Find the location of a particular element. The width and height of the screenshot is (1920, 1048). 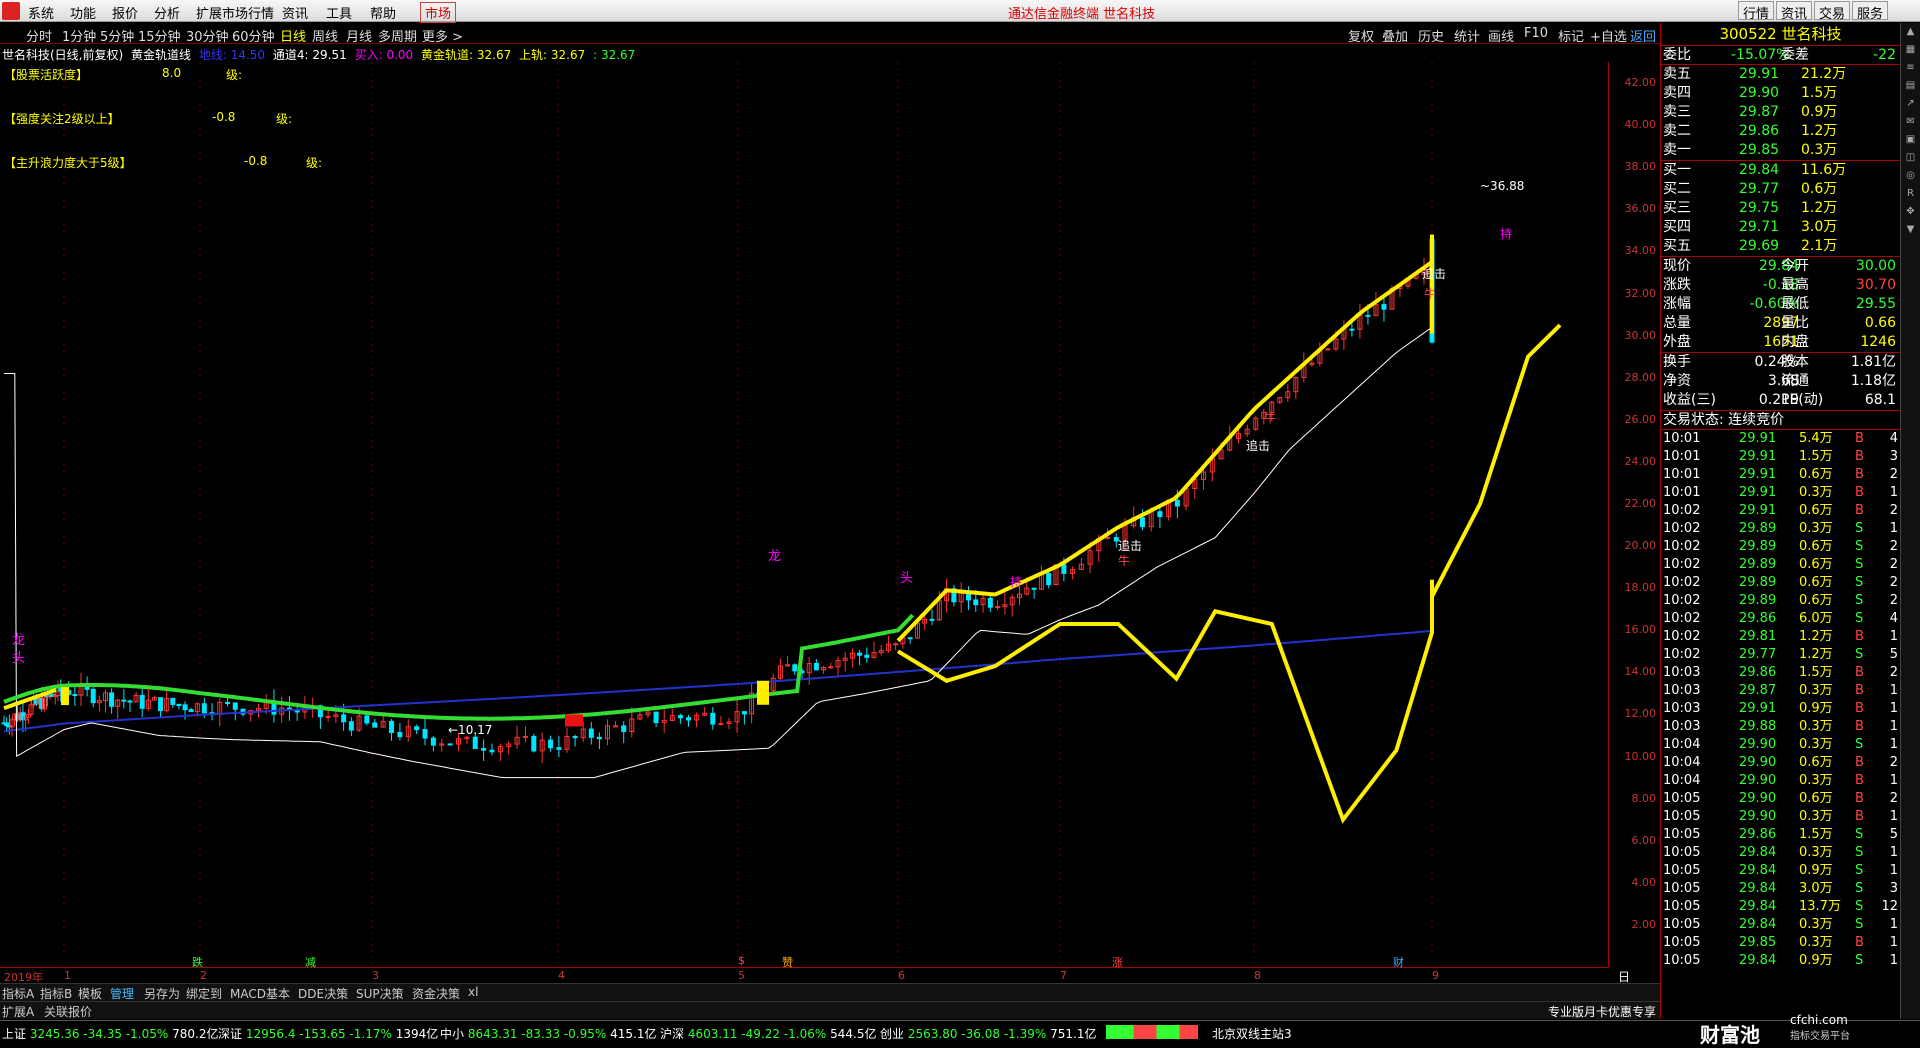

tab-extension-a: 扩展A is located at coordinates (18, 1011).